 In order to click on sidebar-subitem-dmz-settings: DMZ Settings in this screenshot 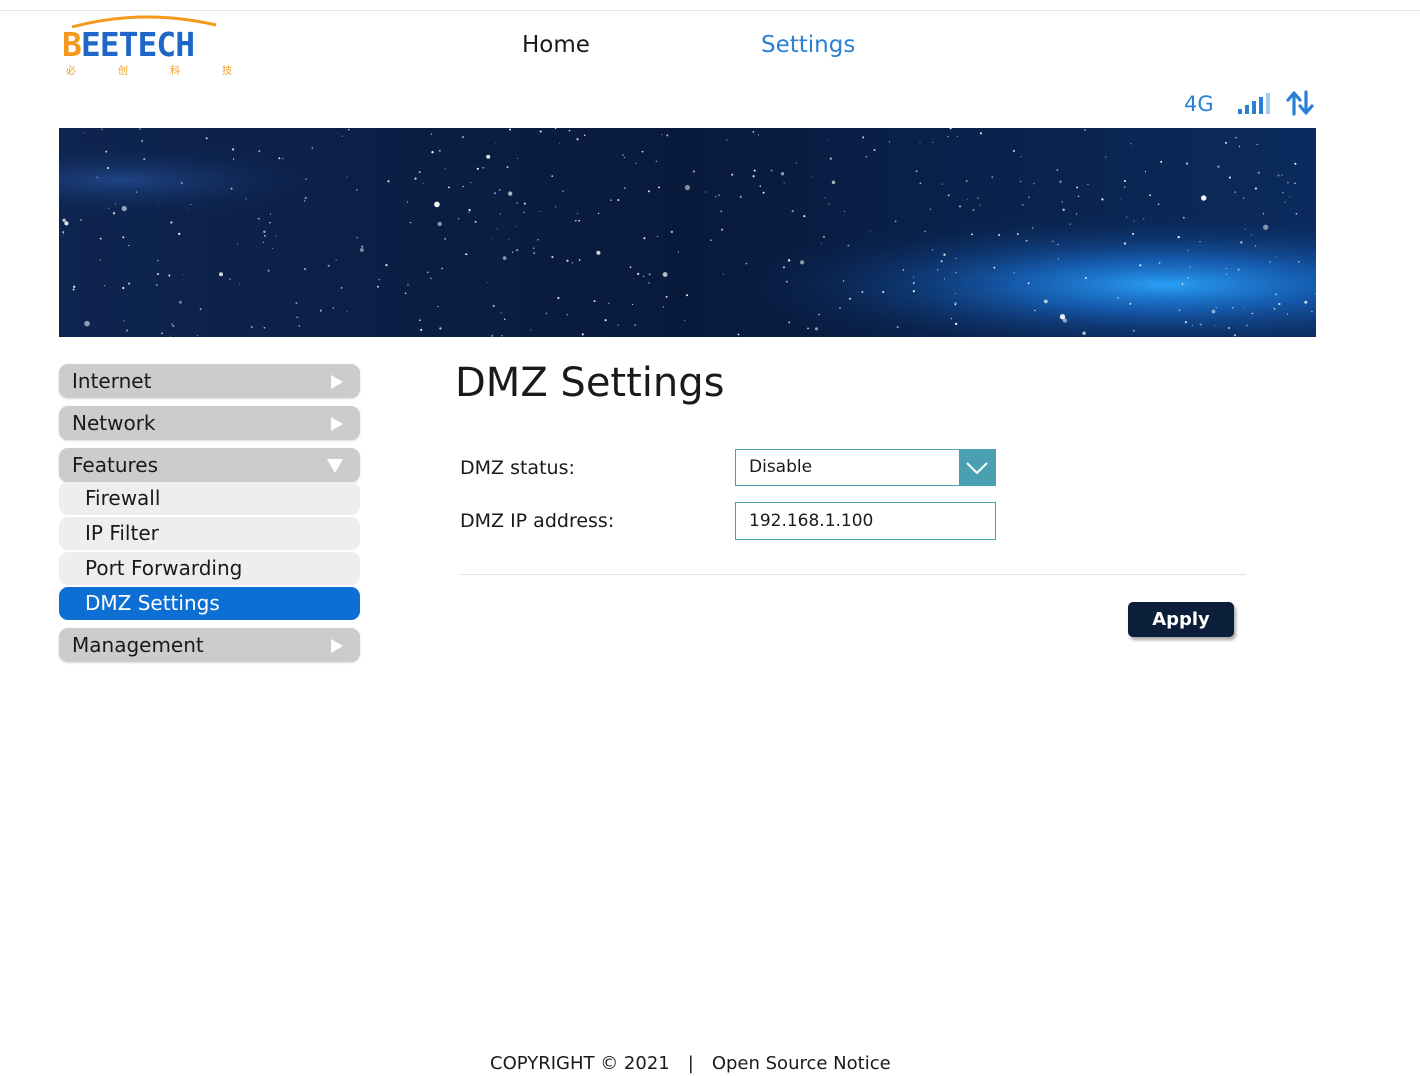, I will do `click(209, 603)`.